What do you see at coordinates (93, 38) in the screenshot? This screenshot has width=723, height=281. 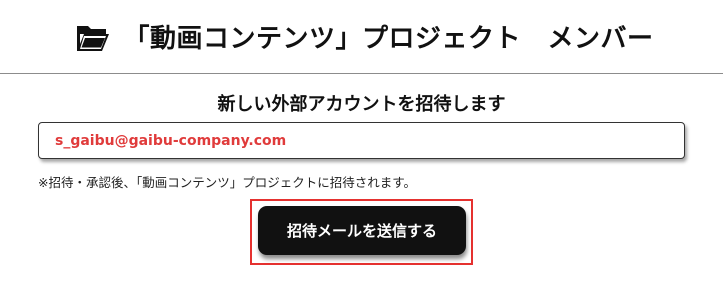 I see `open-folder-icon` at bounding box center [93, 38].